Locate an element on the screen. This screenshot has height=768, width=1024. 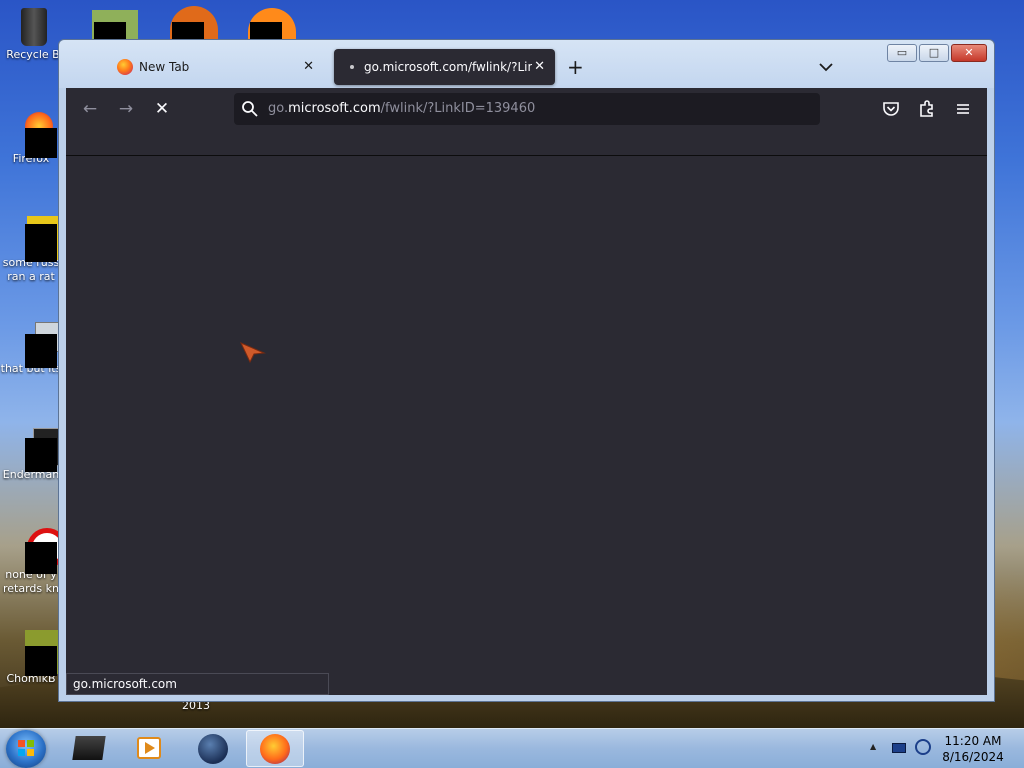
link-status-panel: go.microsoft.com is located at coordinates (197, 684).